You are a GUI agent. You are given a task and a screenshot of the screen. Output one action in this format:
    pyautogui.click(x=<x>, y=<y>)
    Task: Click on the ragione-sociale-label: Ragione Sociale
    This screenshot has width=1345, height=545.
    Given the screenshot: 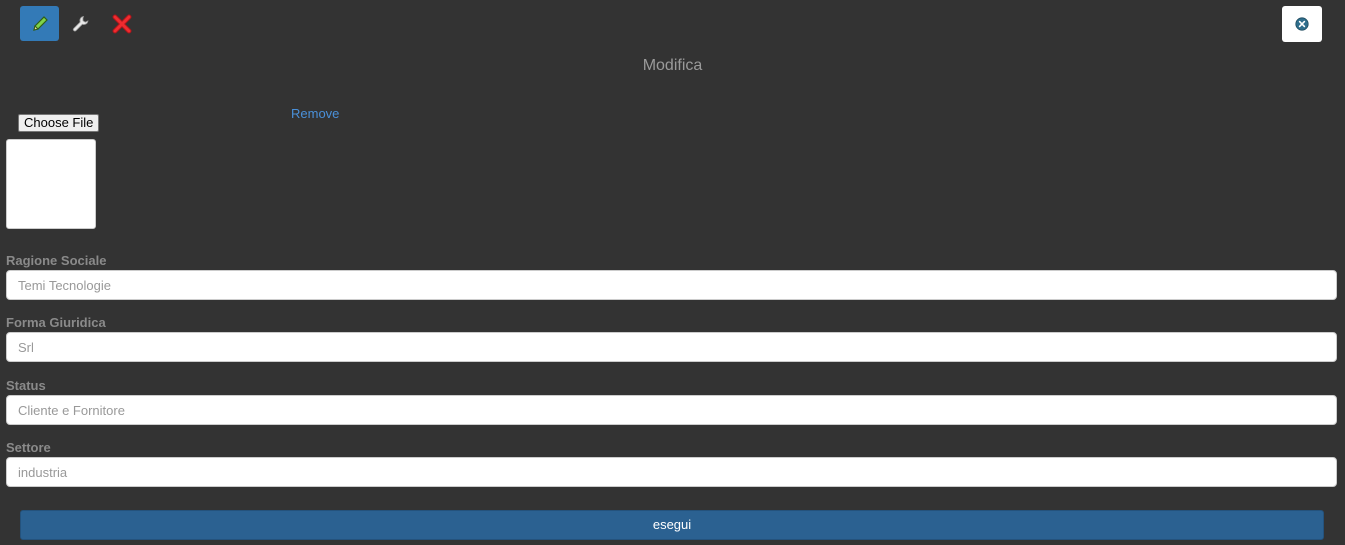 What is the action you would take?
    pyautogui.click(x=56, y=260)
    